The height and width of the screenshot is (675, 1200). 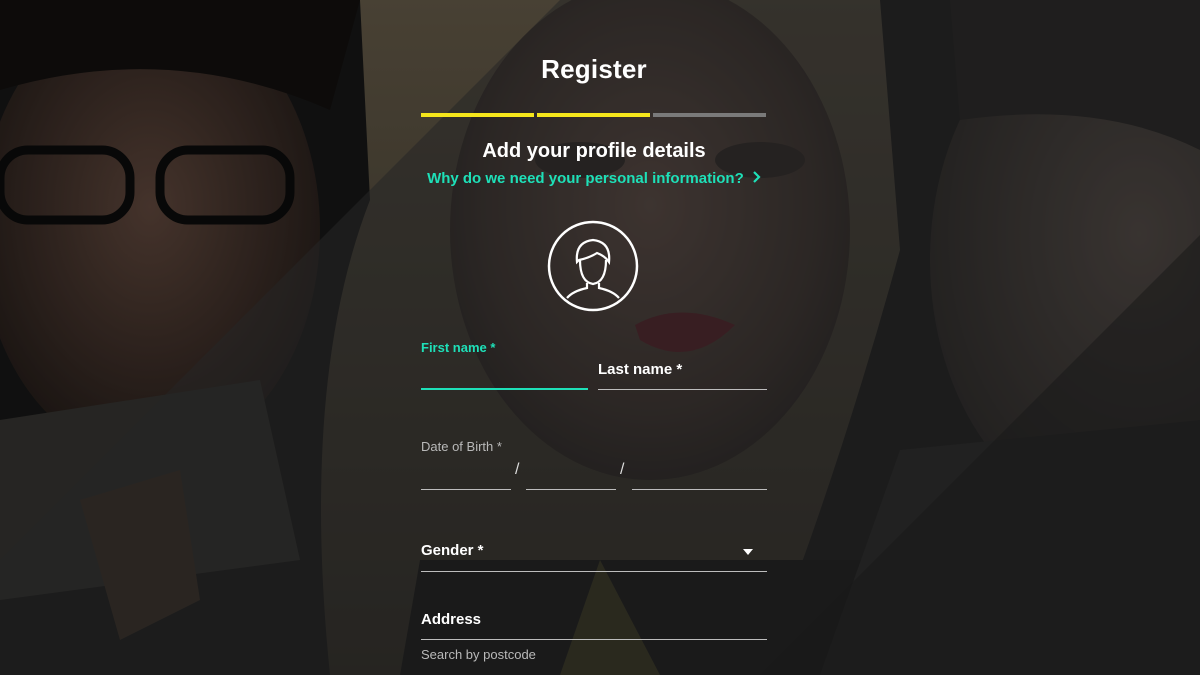 I want to click on last-name-input, so click(x=682, y=376).